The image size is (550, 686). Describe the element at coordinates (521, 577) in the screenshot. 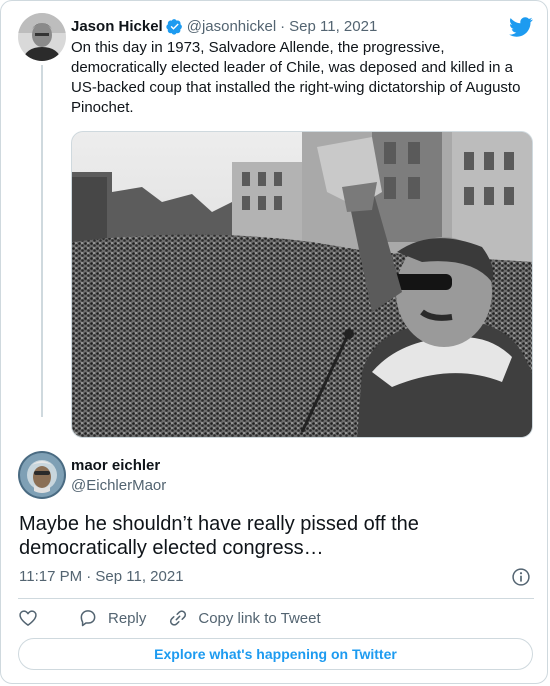

I see `info-icon` at that location.